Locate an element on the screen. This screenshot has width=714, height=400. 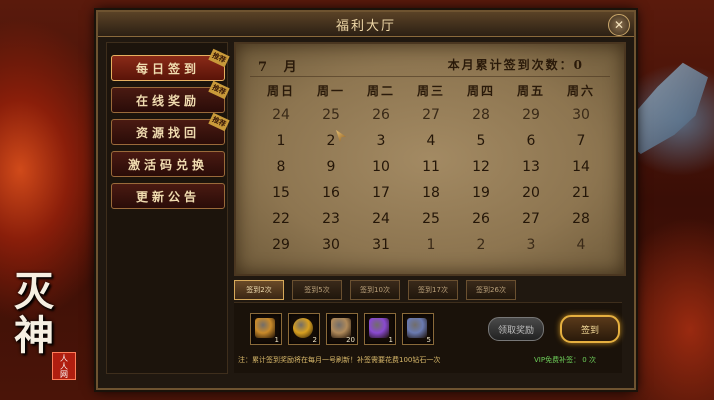
calendar-day: 17 is located at coordinates (381, 193).